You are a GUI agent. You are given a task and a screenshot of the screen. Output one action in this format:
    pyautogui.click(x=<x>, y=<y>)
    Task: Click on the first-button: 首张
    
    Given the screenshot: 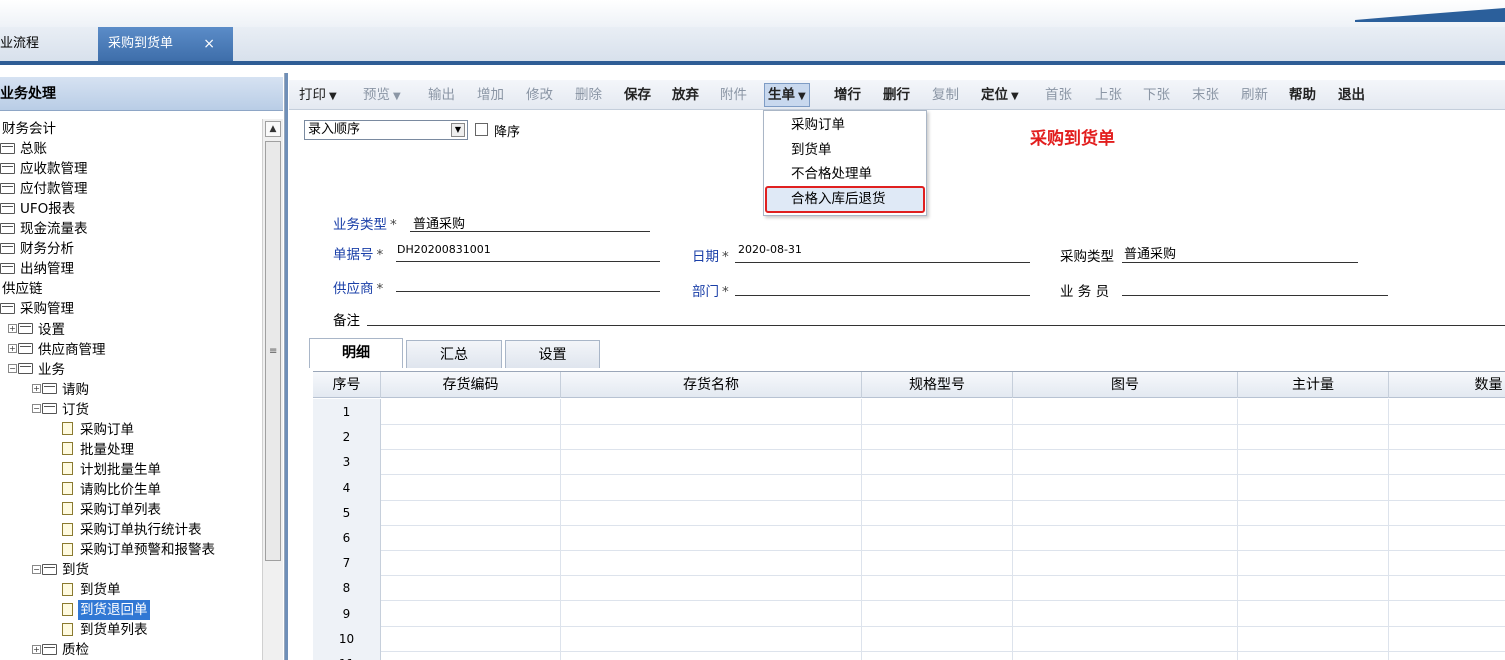 What is the action you would take?
    pyautogui.click(x=1058, y=95)
    